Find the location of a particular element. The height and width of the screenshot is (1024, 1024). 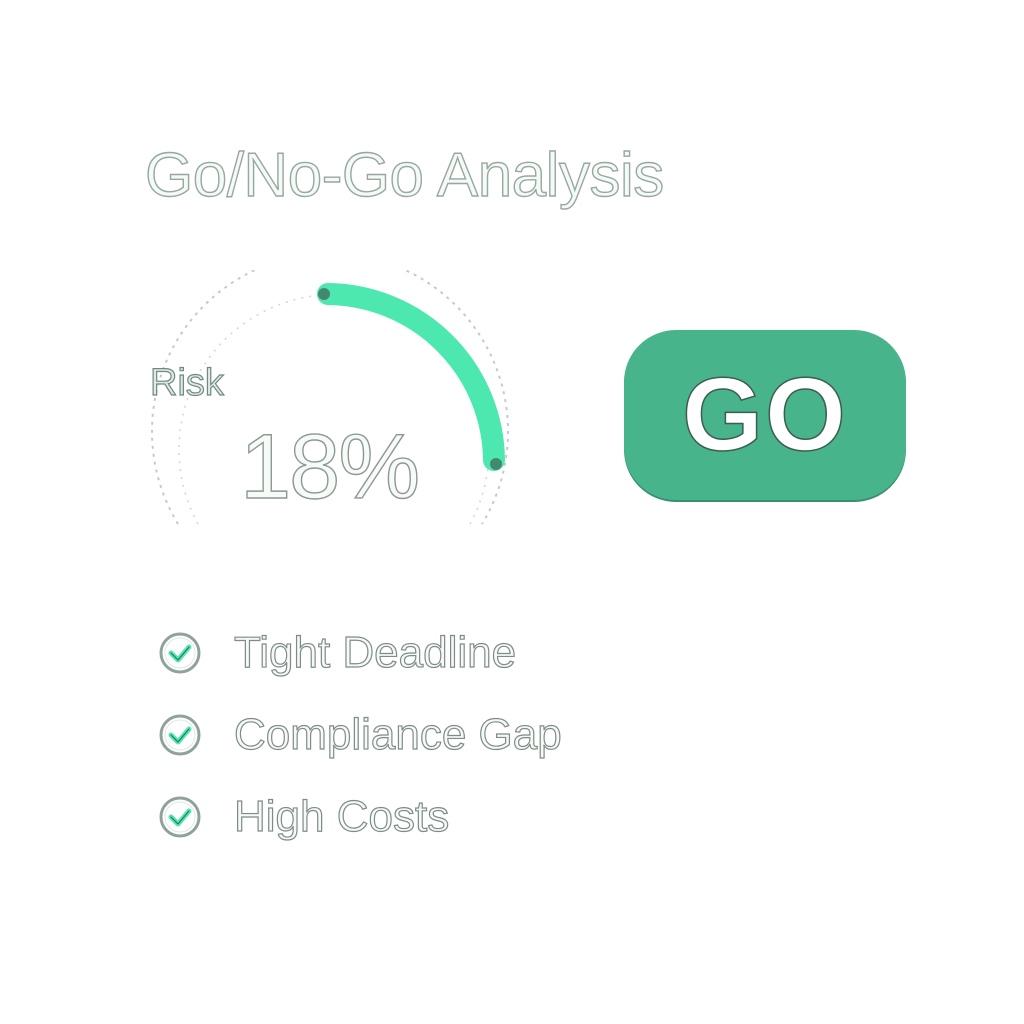

risk-label: Risk is located at coordinates (186, 382).